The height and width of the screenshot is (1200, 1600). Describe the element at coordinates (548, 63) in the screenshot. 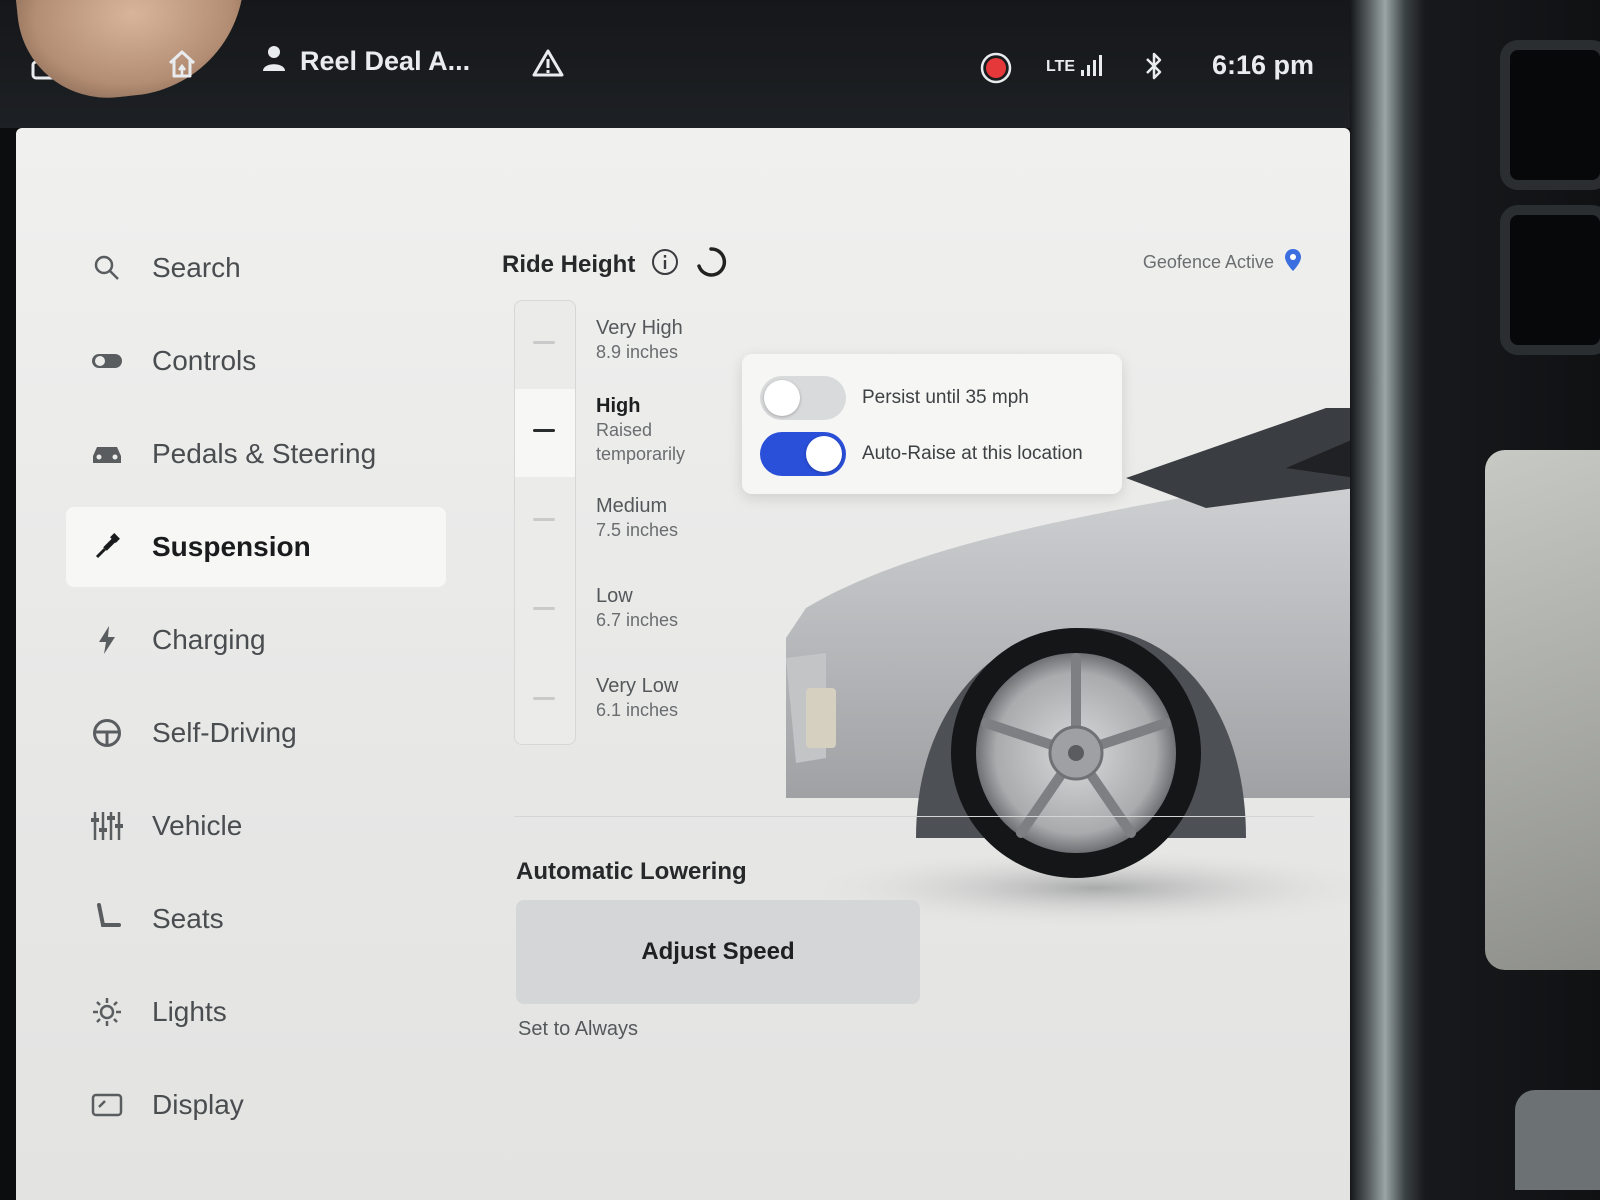

I see `warning-icon` at that location.